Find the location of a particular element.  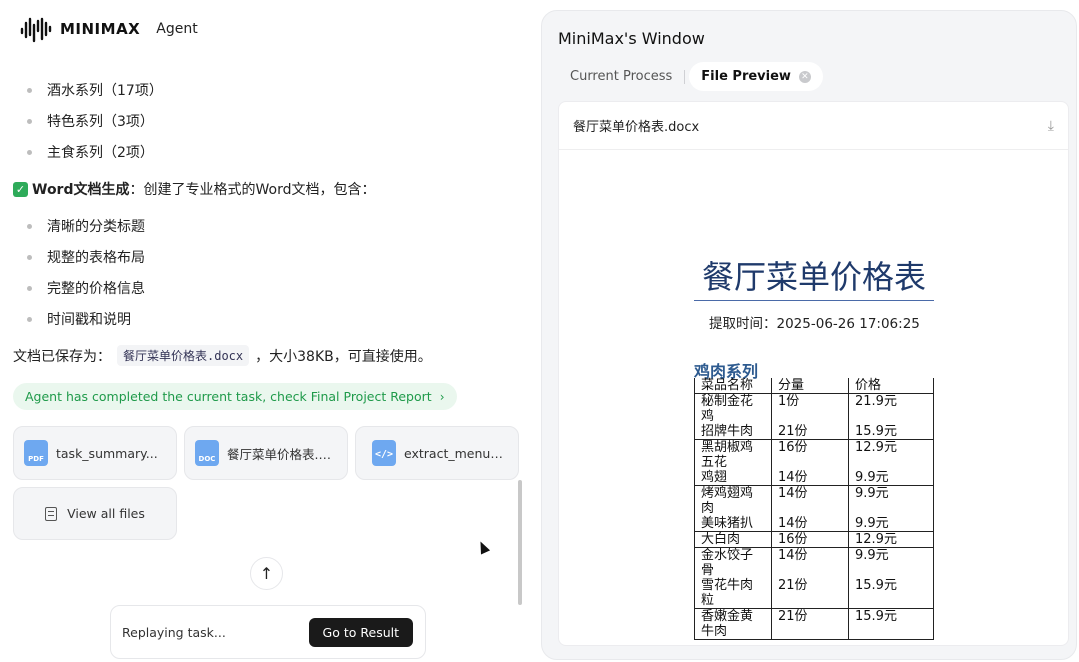

table-cell: 秘制金花 鸡 is located at coordinates (733, 408).